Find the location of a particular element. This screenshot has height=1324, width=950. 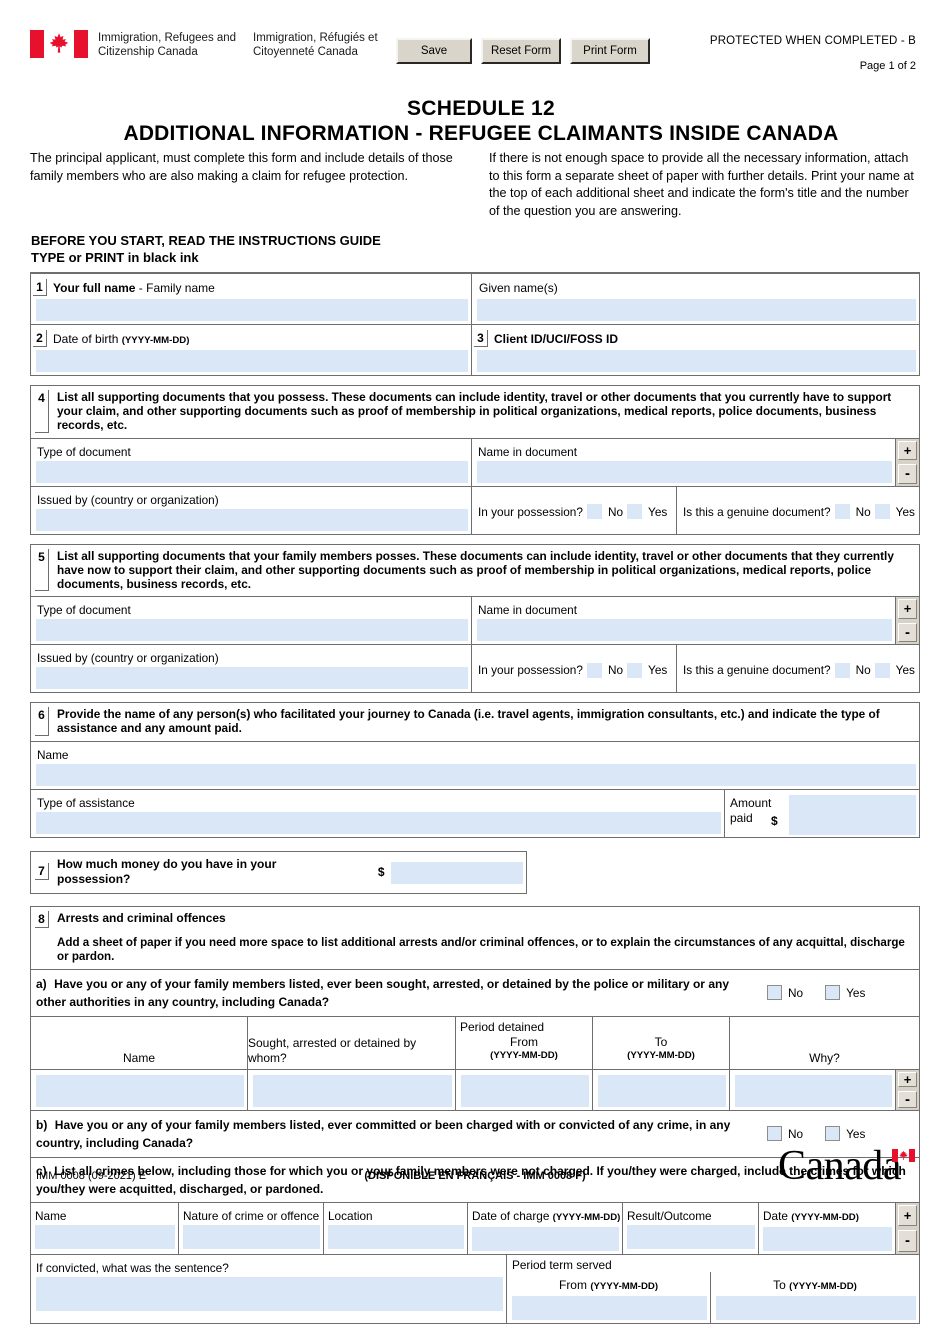

q5-issued-cell: Issued by (country or organization) is located at coordinates (251, 668).